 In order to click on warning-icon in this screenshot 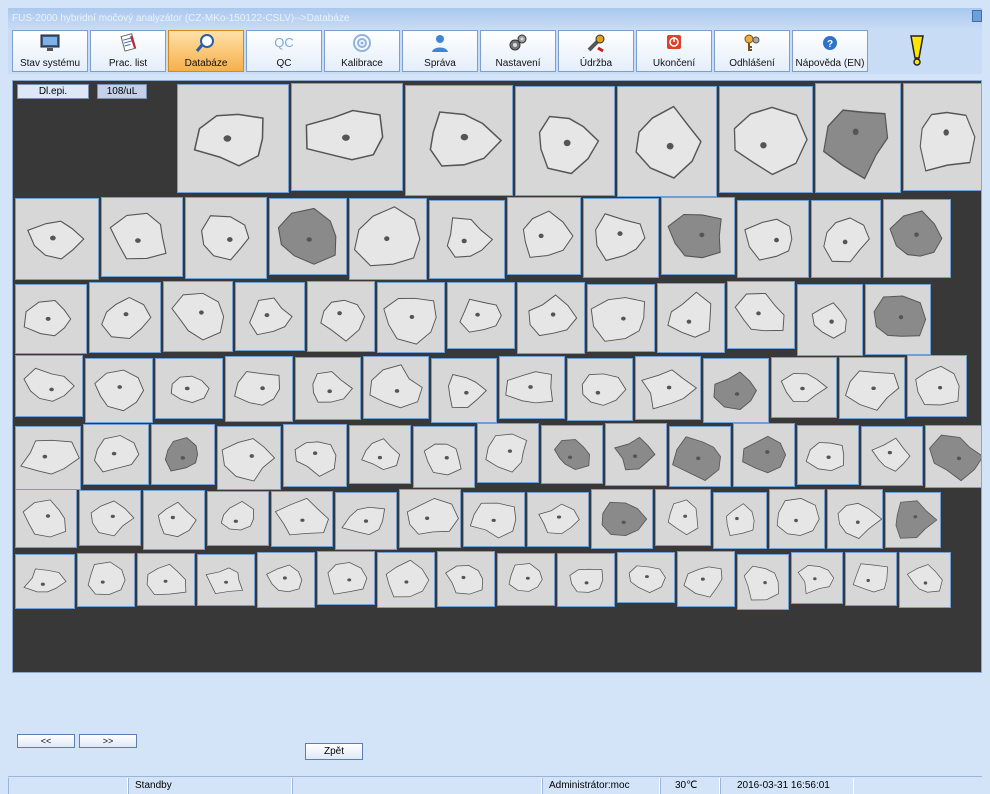, I will do `click(917, 50)`.